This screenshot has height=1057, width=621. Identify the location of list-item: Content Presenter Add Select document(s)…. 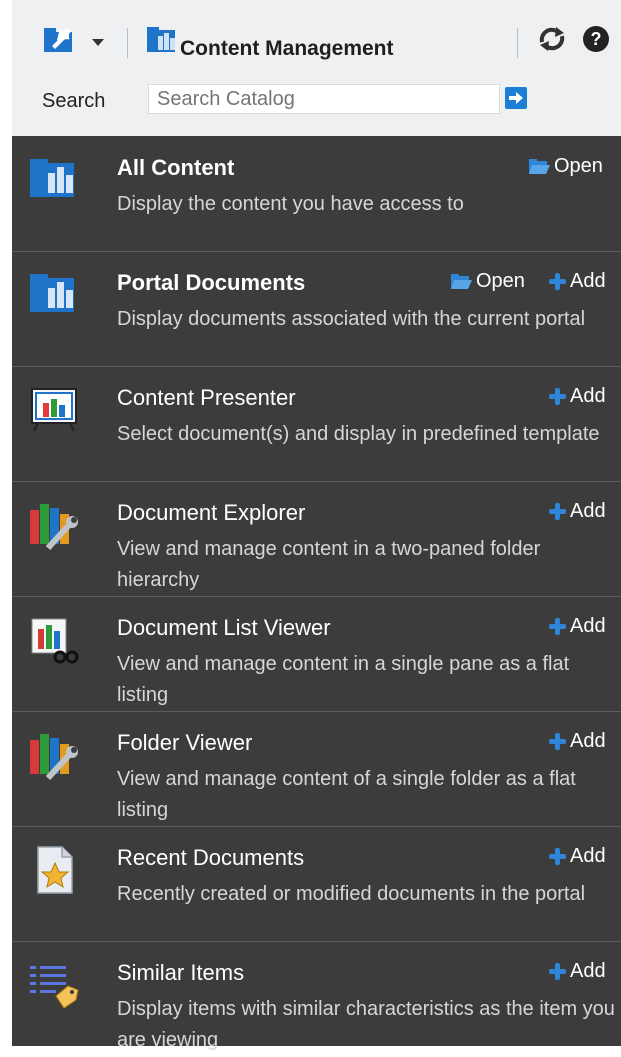
(316, 424).